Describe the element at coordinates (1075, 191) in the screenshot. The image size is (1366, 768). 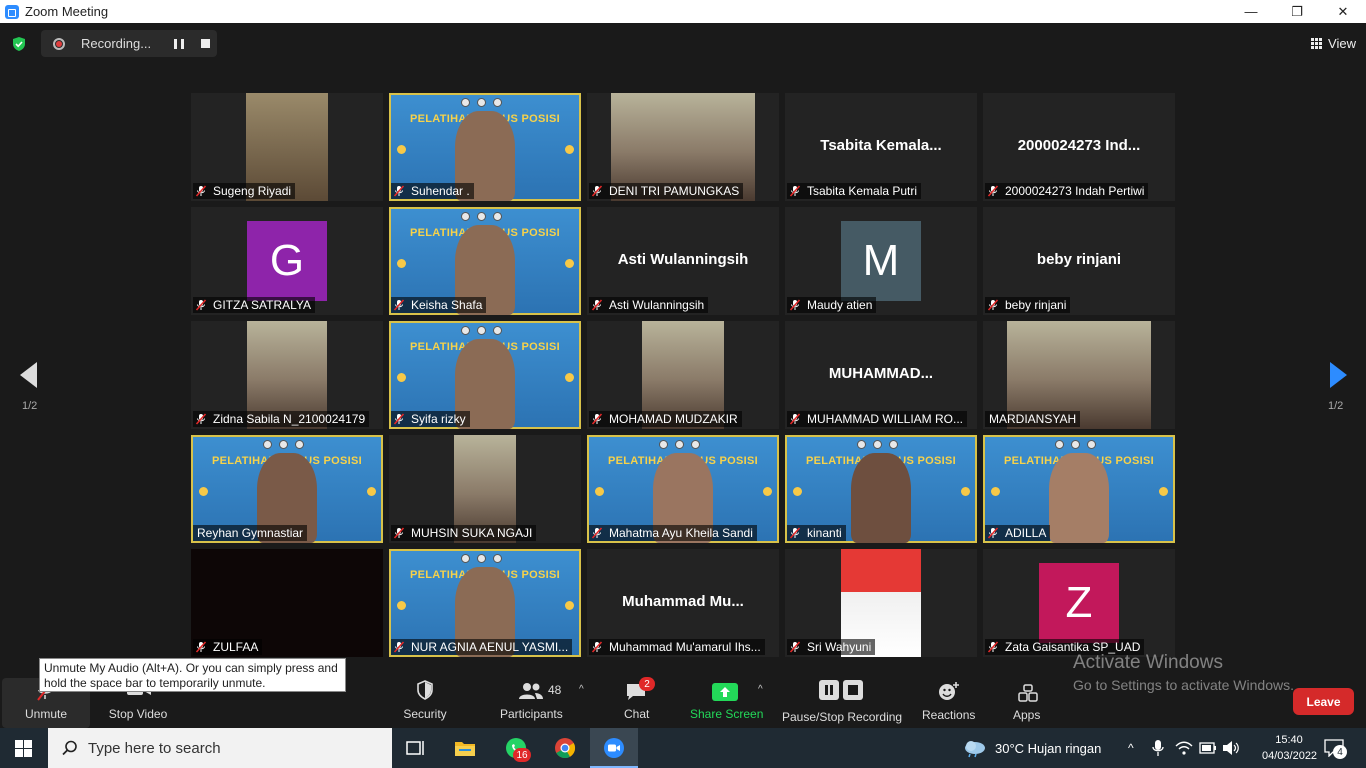
I see `participant-name: 2000024273 Indah Pertiwi` at that location.